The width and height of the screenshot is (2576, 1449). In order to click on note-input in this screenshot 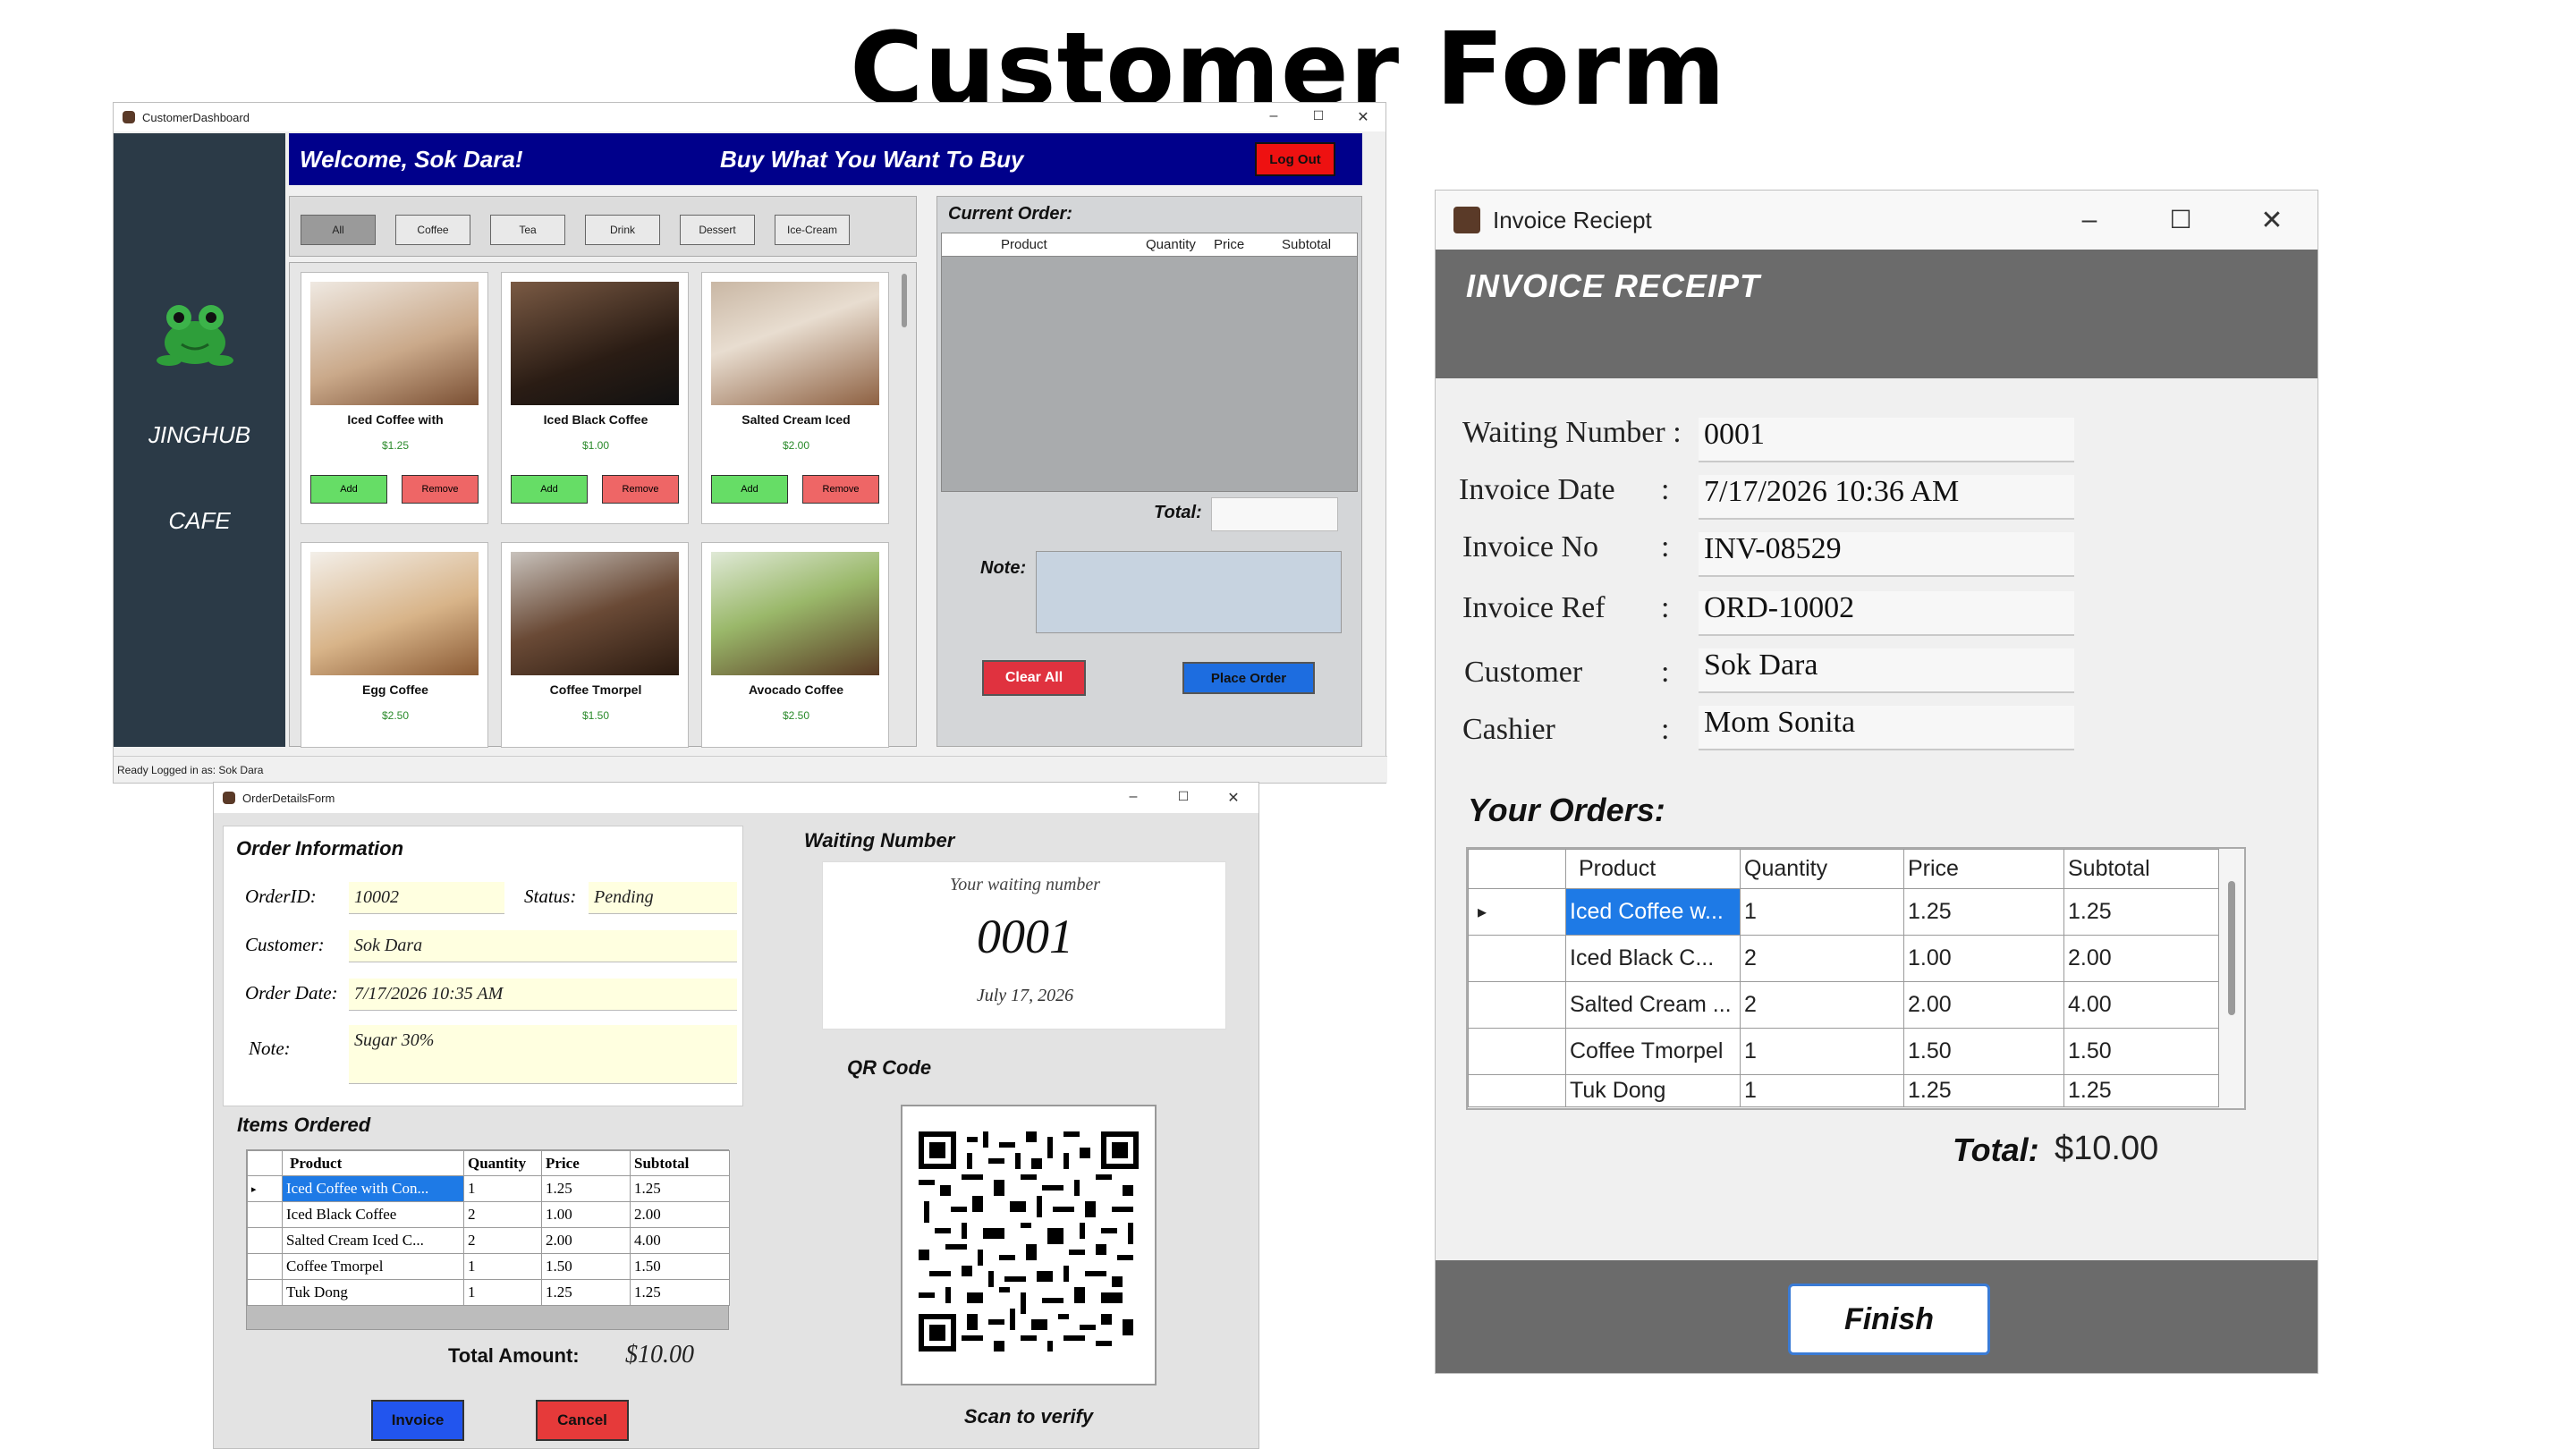, I will do `click(1189, 592)`.